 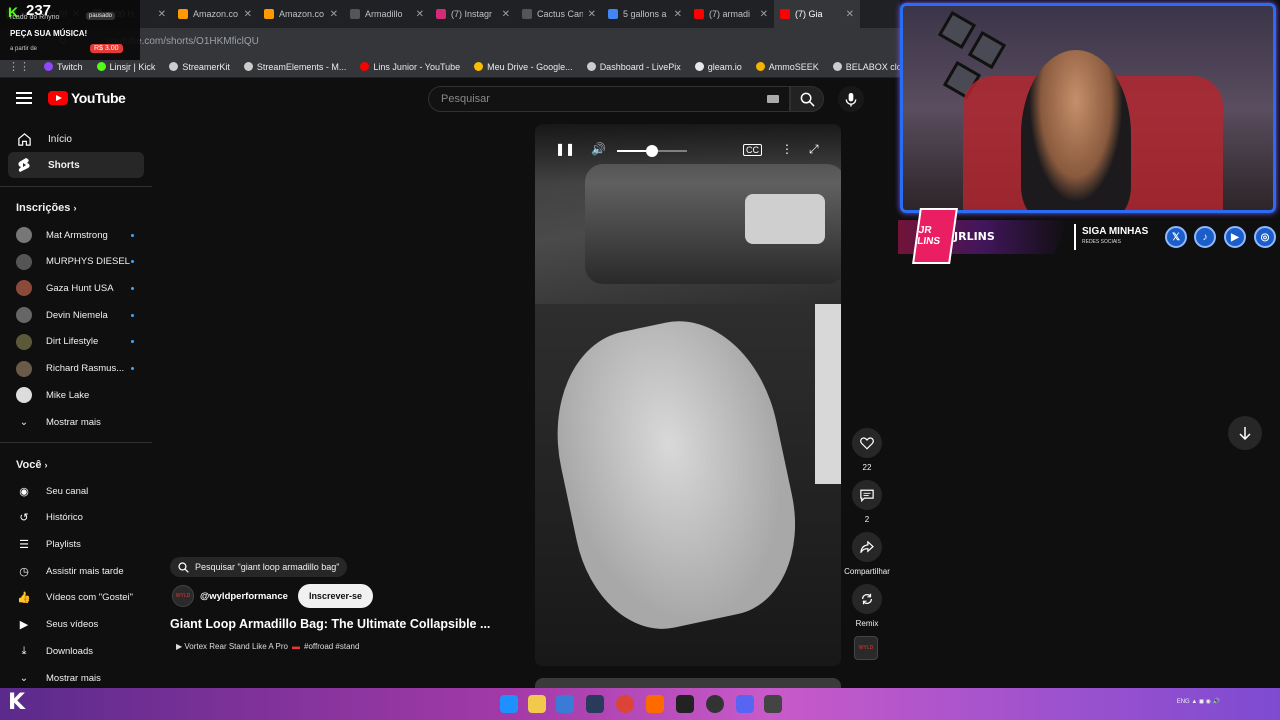 I want to click on app-icon, so click(x=655, y=704).